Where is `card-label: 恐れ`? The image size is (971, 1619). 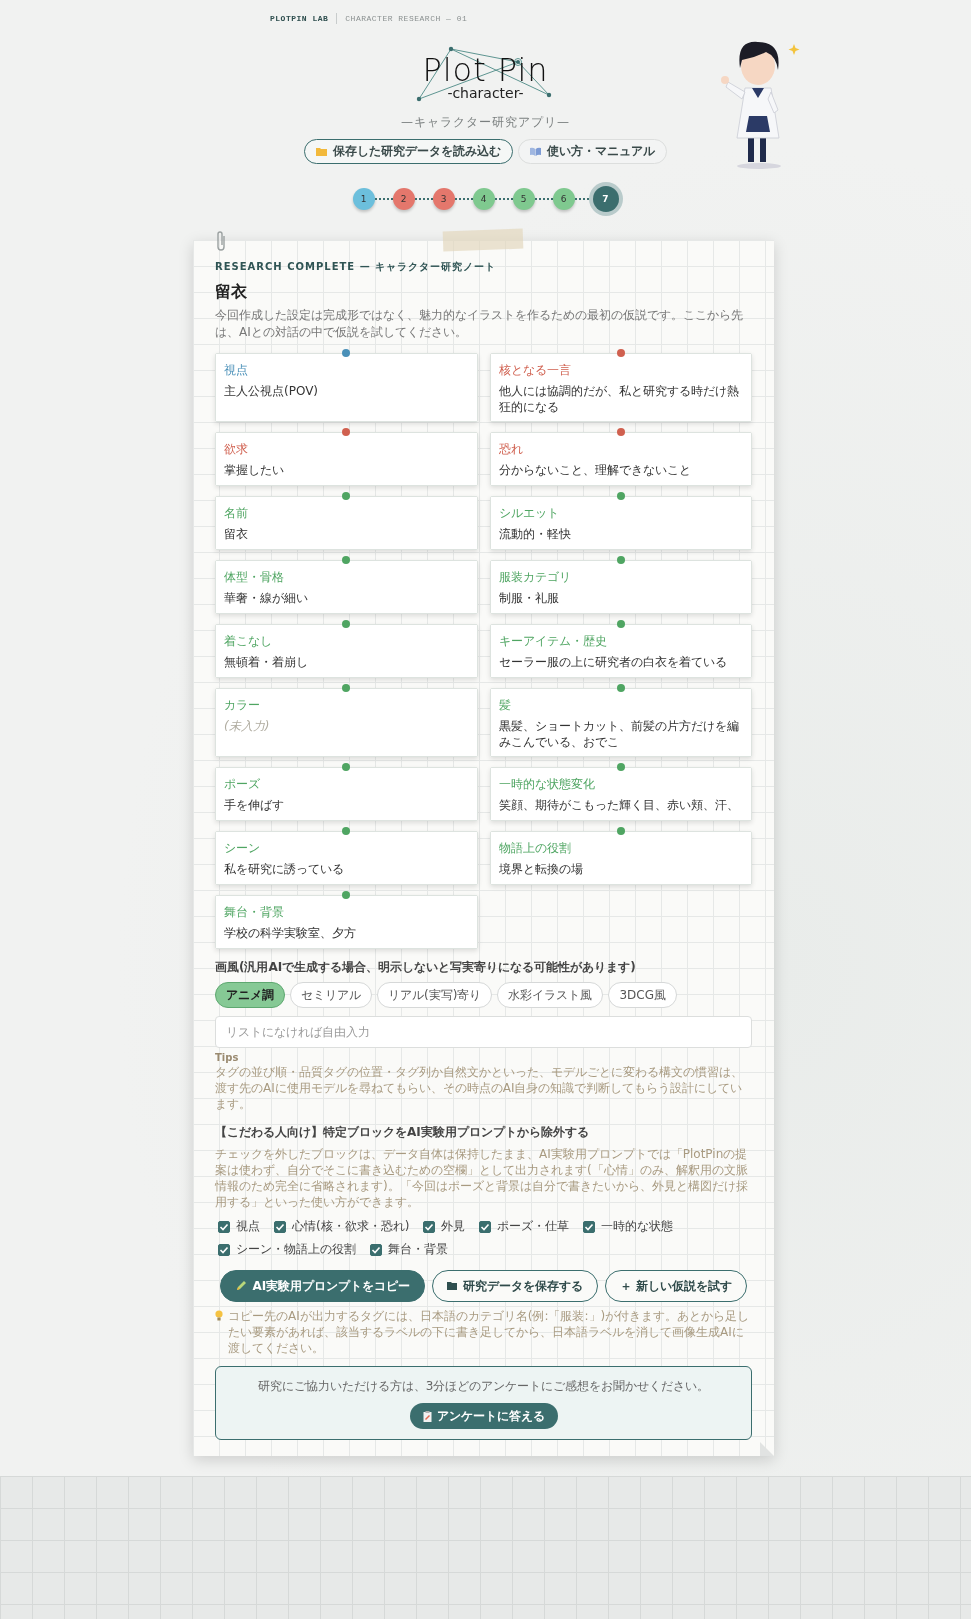 card-label: 恐れ is located at coordinates (511, 449).